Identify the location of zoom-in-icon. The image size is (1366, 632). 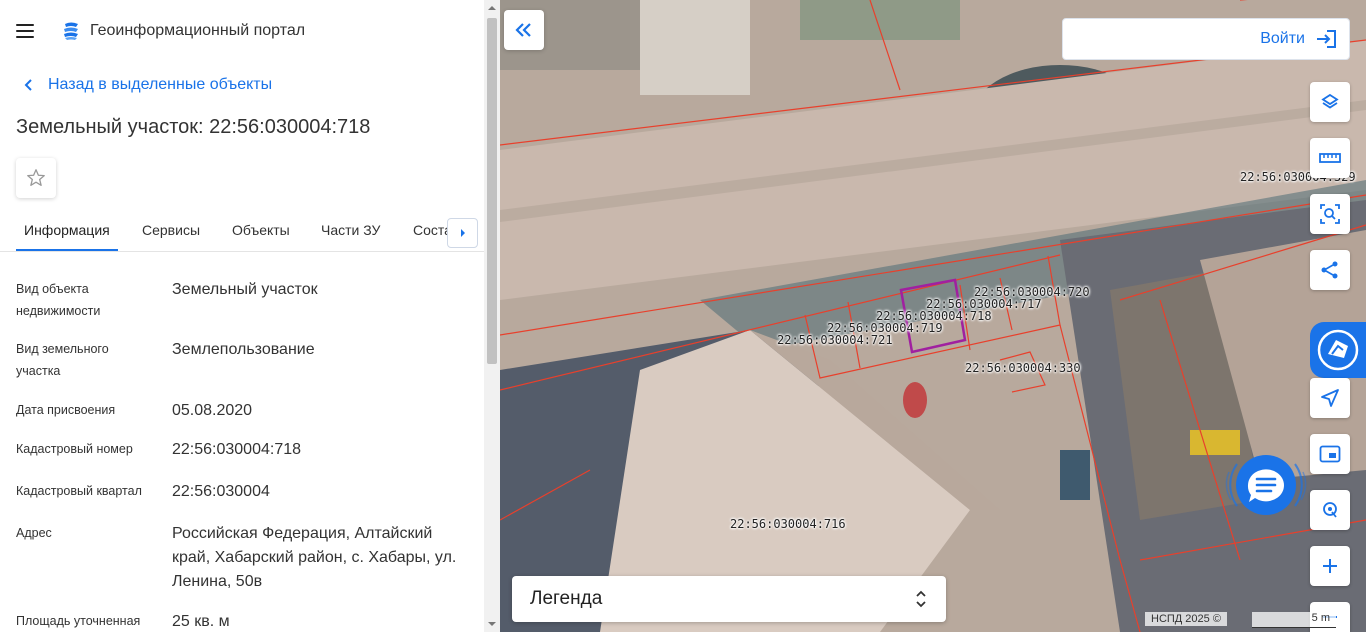
(1330, 566).